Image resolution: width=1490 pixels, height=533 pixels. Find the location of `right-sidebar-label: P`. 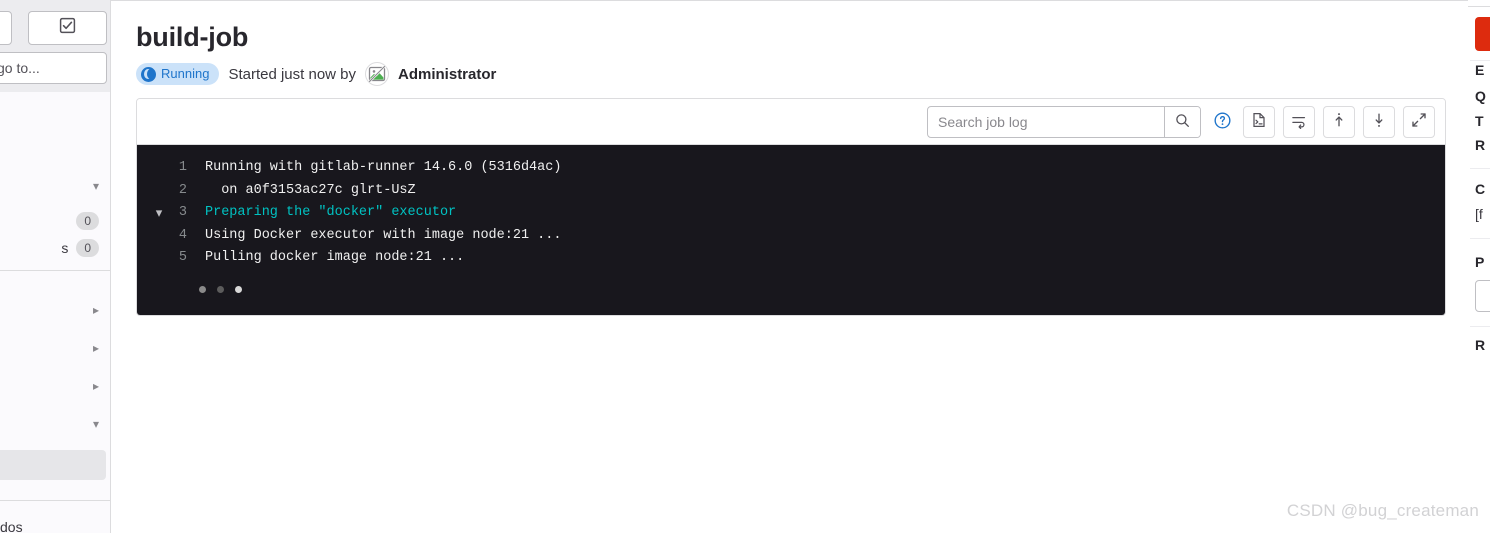

right-sidebar-label: P is located at coordinates (1480, 262).